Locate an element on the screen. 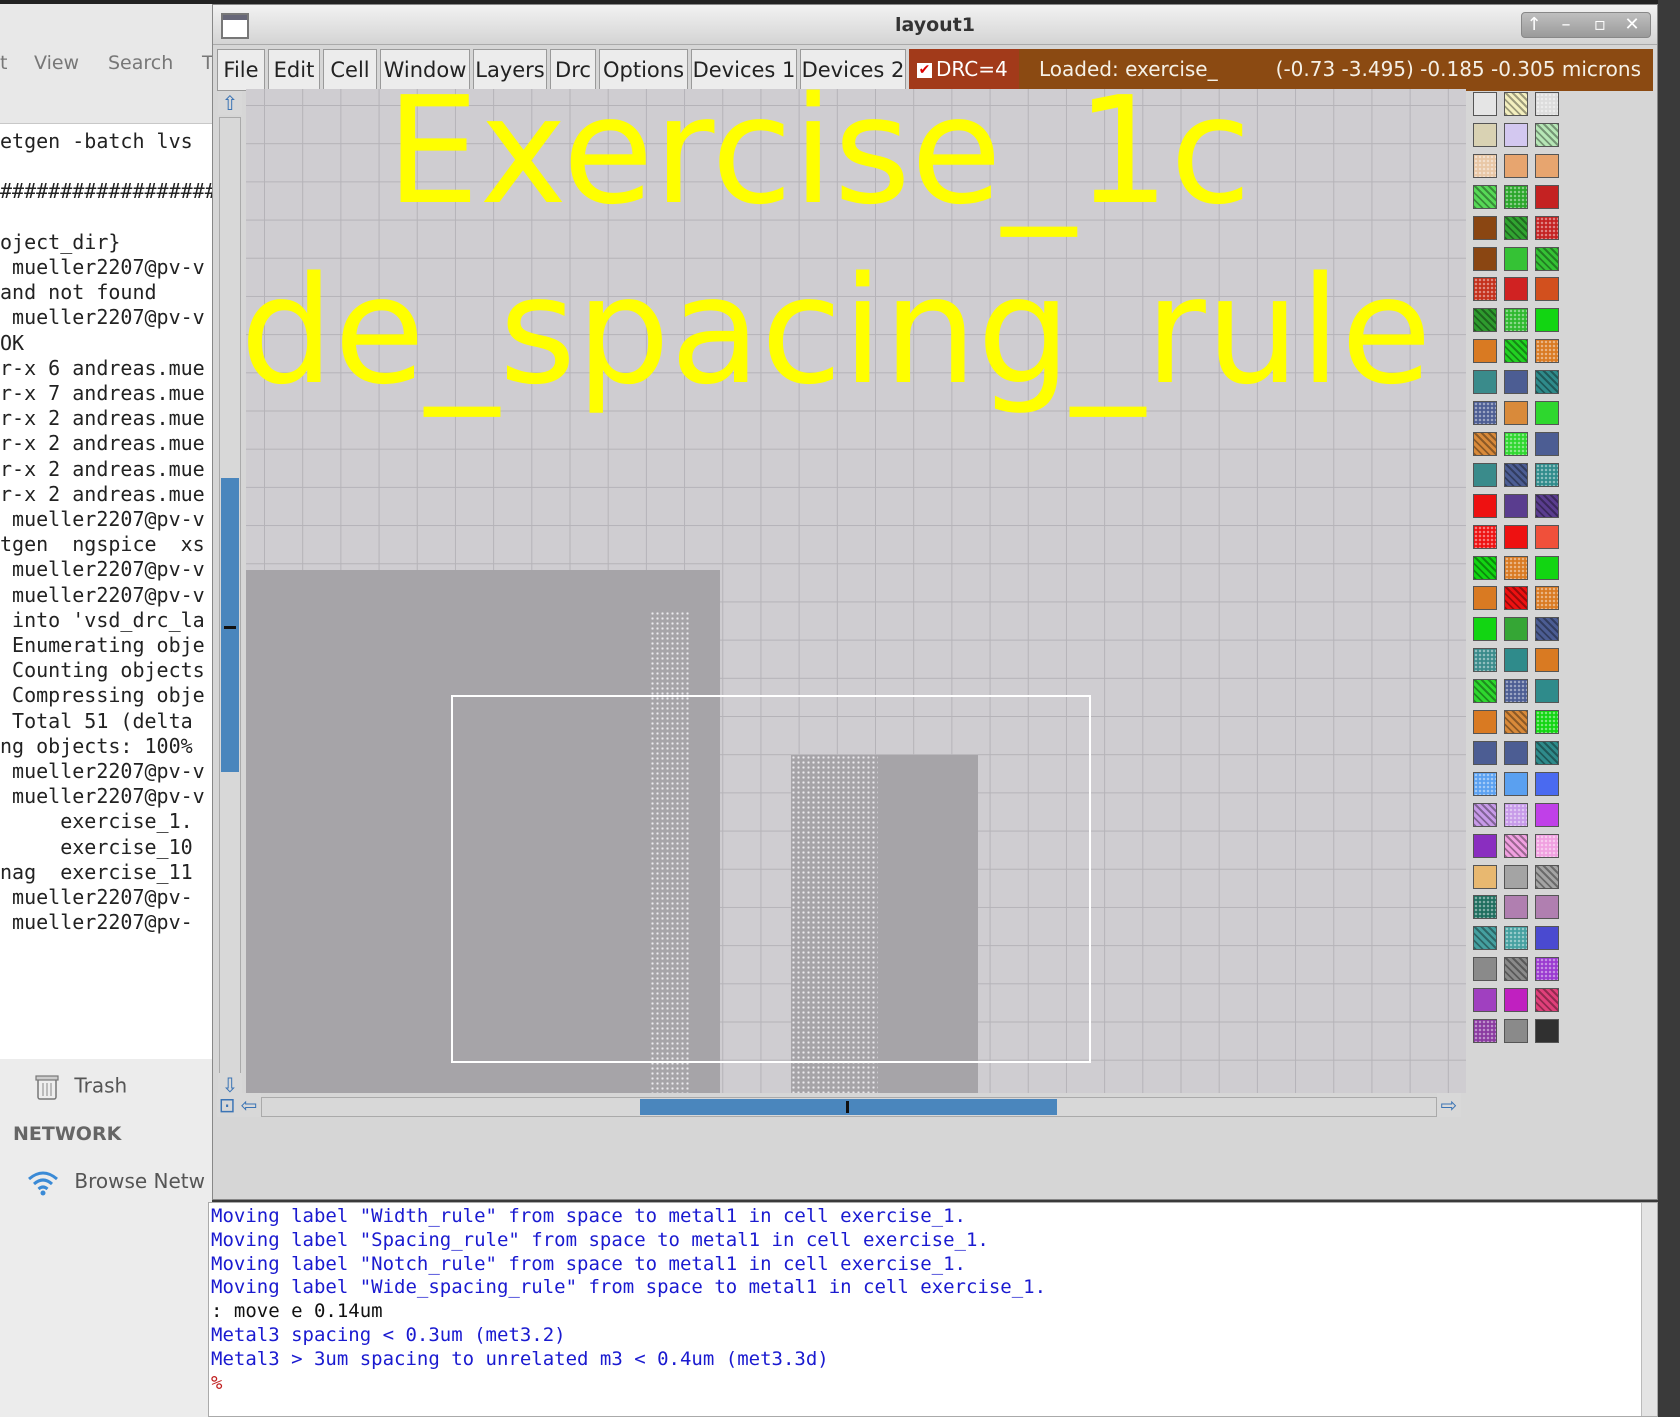 The height and width of the screenshot is (1417, 1680). sidebar-item-browse-network: Browse Netw is located at coordinates (115, 1182).